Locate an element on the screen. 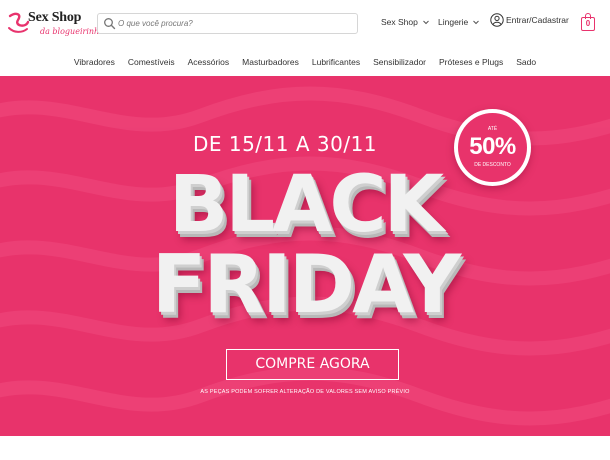 The width and height of the screenshot is (610, 460). site-logo: Sex Shop da blogueirinha is located at coordinates (55, 24).